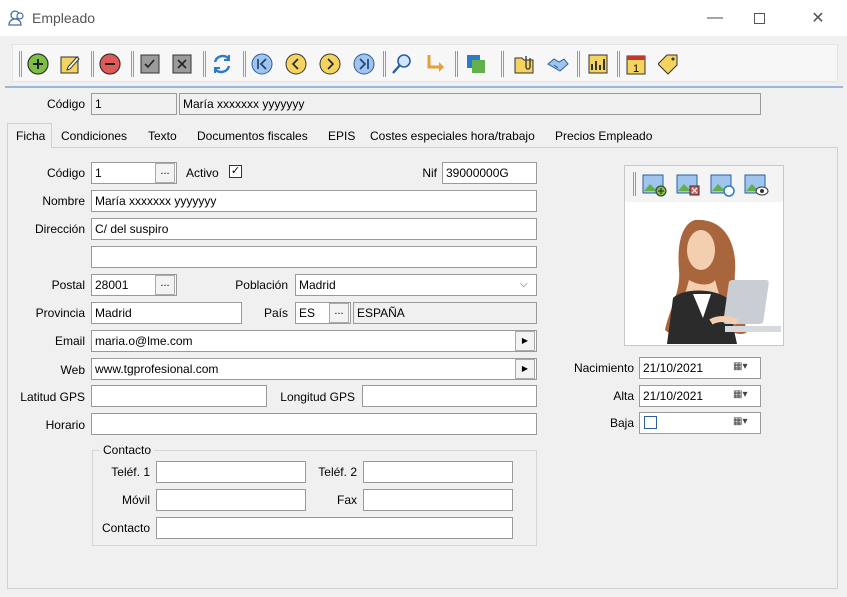 The height and width of the screenshot is (597, 847). I want to click on contacto-label: Contacto, so click(125, 528).